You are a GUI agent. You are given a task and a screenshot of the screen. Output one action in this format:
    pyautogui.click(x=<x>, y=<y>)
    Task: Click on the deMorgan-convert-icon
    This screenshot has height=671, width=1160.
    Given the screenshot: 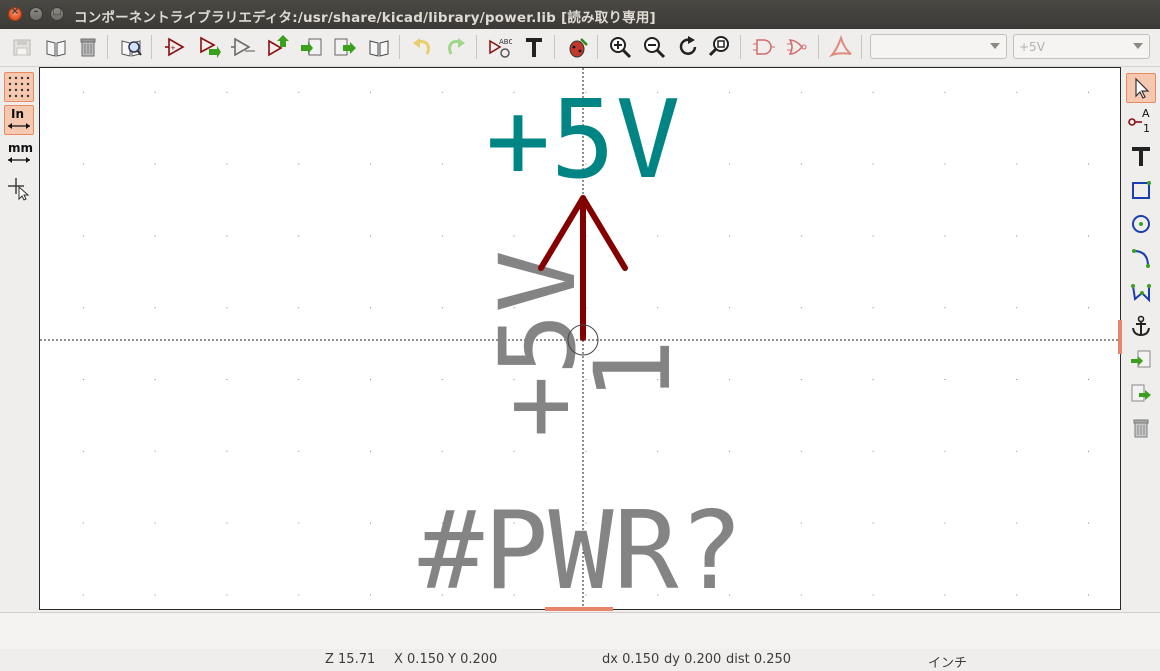 What is the action you would take?
    pyautogui.click(x=798, y=47)
    